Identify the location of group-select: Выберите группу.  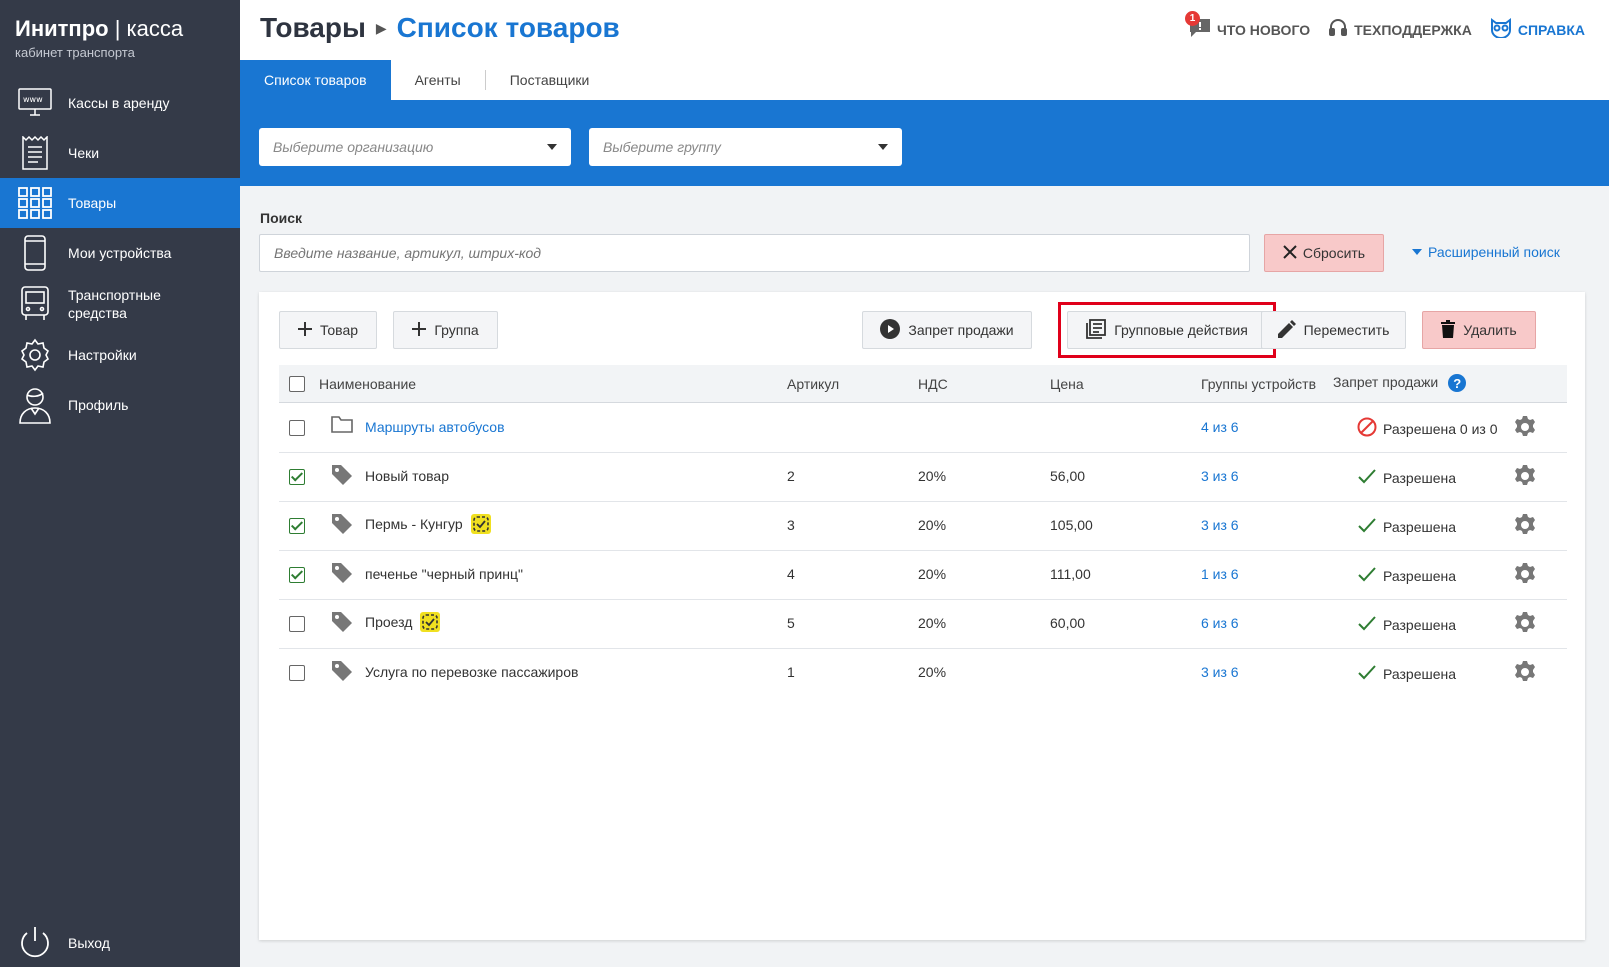
(745, 147).